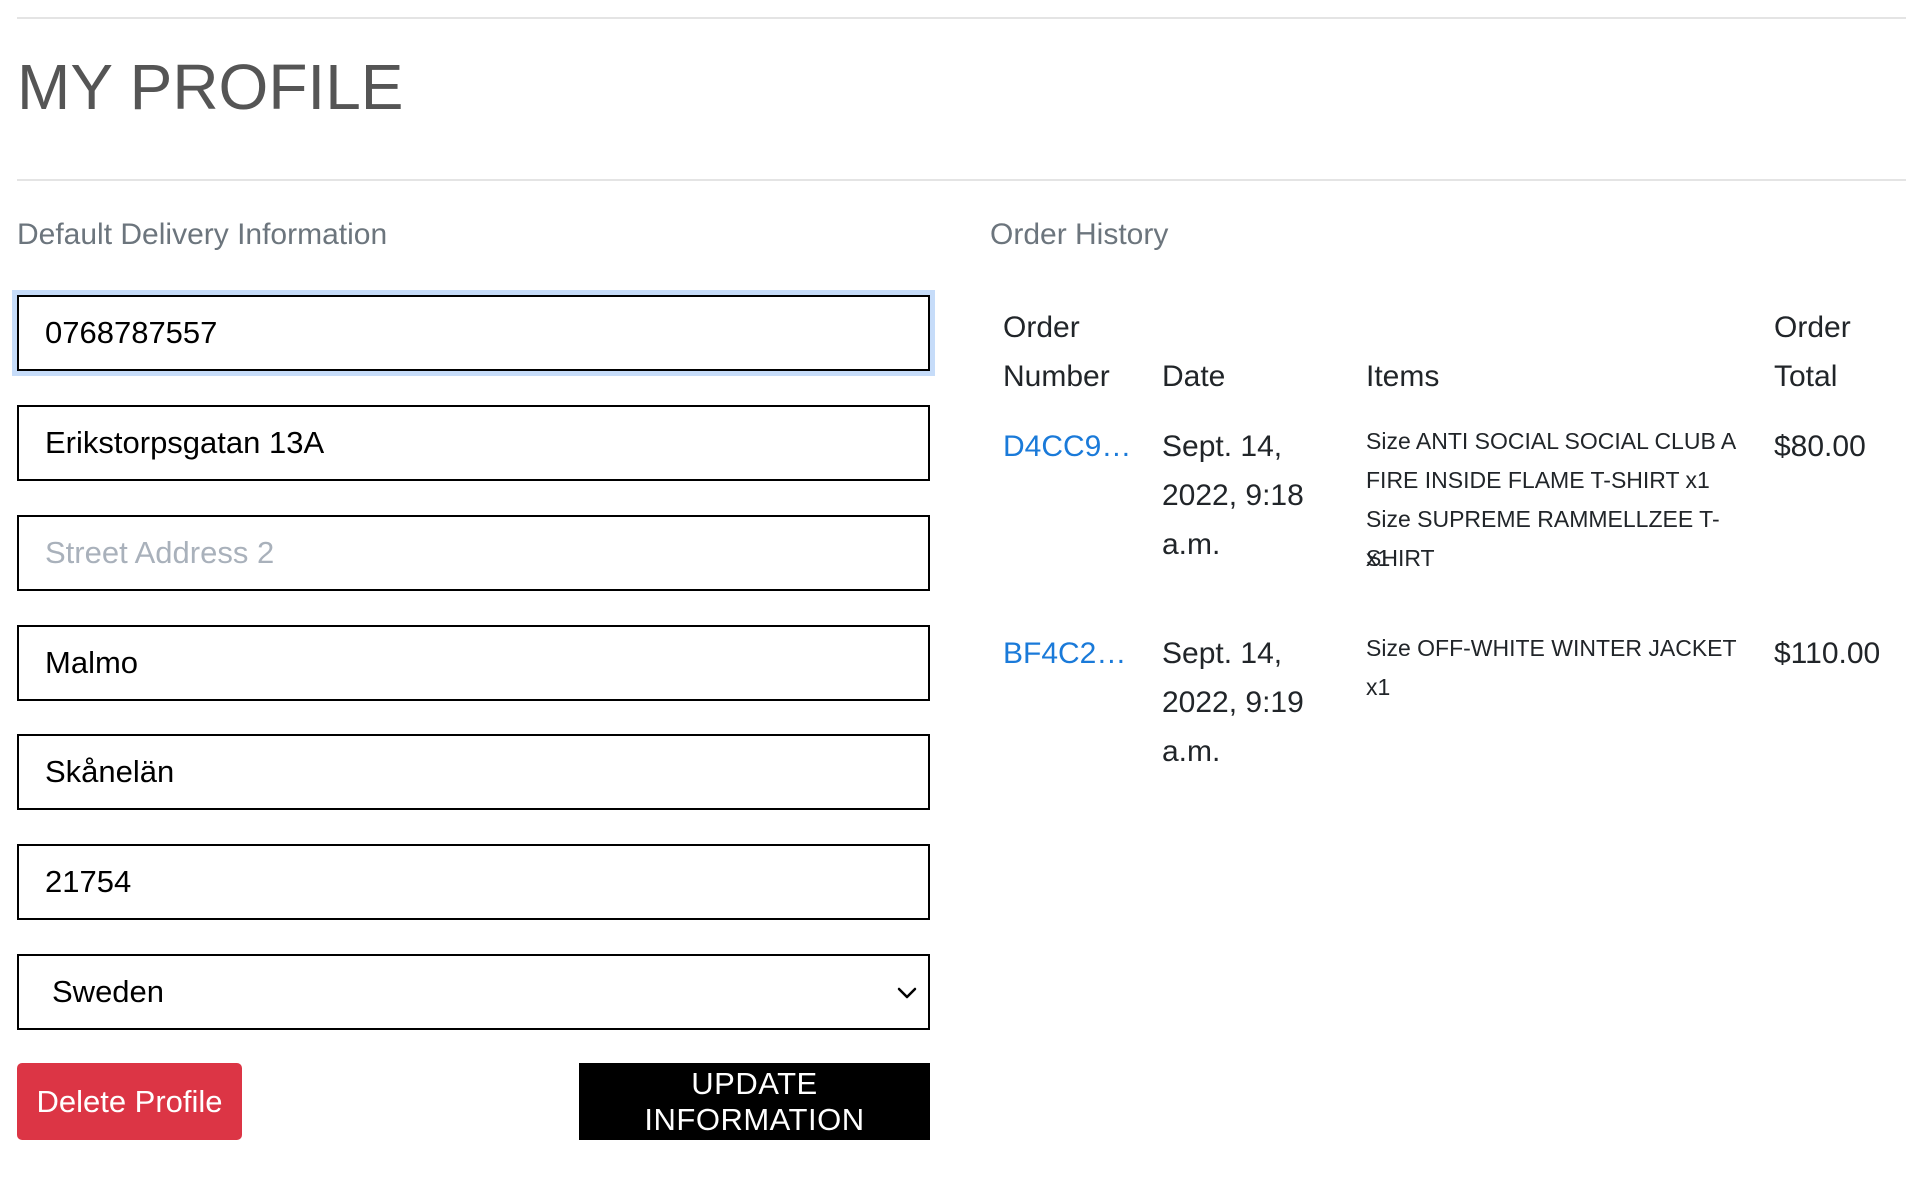 Image resolution: width=1924 pixels, height=1188 pixels. Describe the element at coordinates (473, 333) in the screenshot. I see `phone-field` at that location.